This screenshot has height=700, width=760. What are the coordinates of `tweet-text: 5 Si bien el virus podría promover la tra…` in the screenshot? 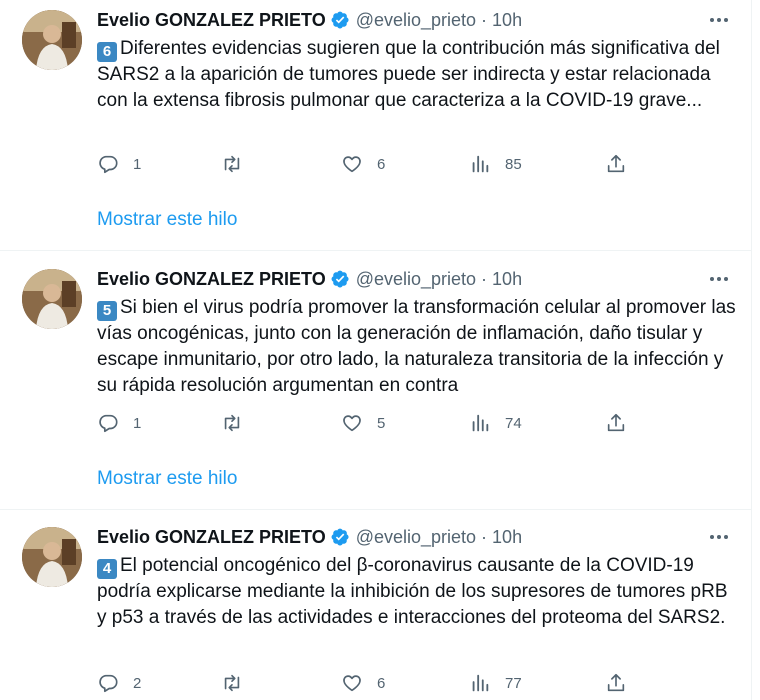 It's located at (417, 347).